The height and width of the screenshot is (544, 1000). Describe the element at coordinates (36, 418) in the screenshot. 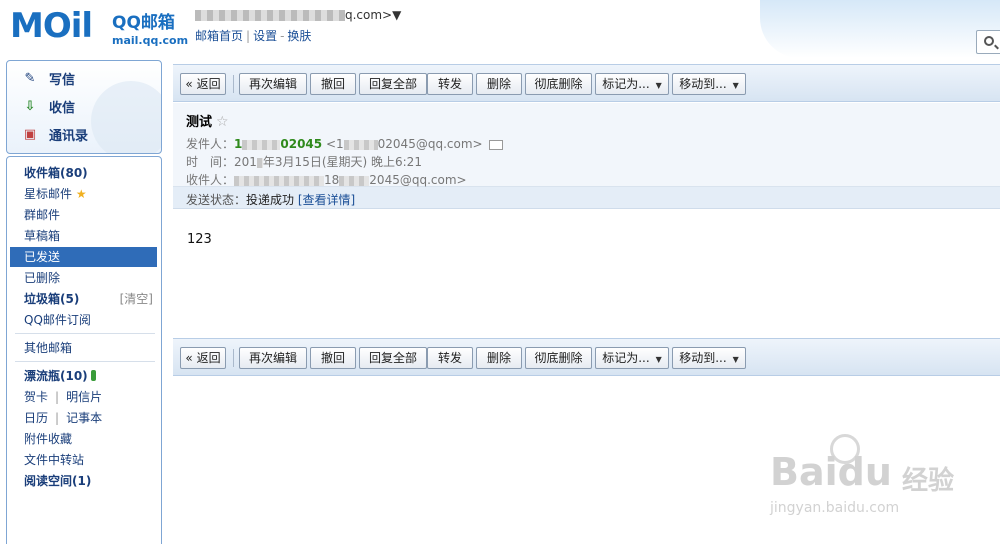

I see `calendar-link: 日历` at that location.